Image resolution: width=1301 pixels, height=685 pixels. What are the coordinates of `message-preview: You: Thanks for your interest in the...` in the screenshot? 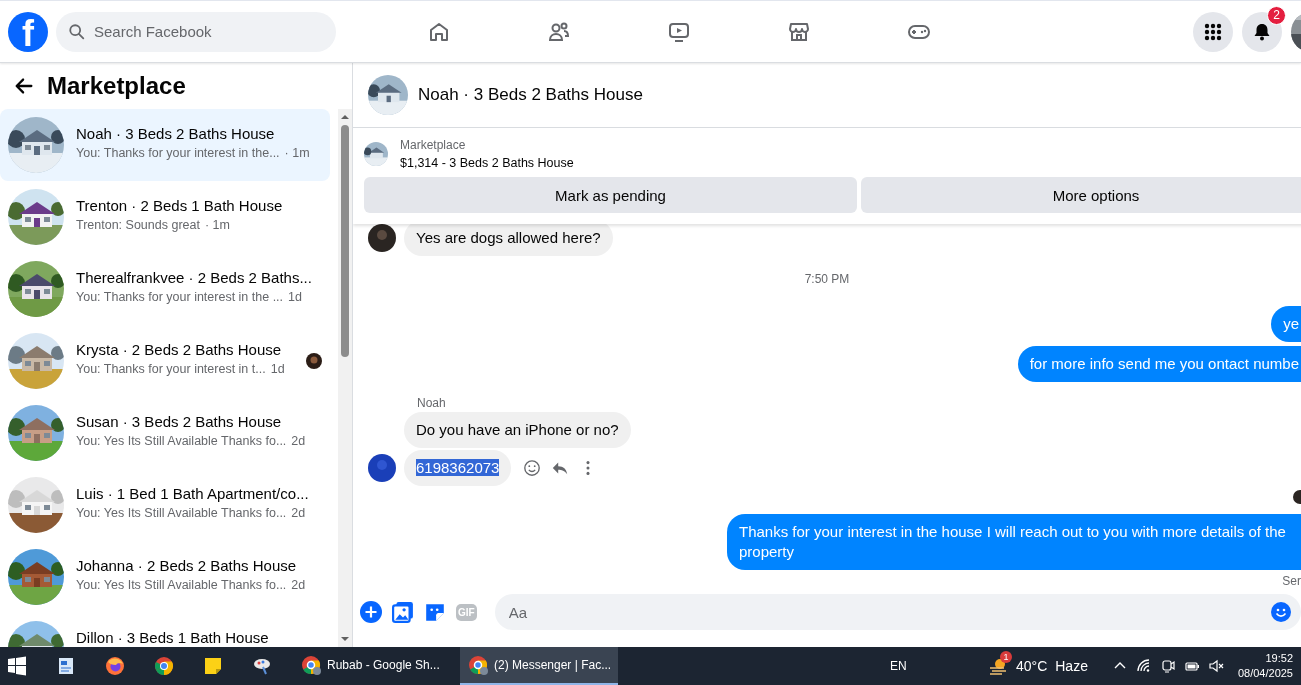 It's located at (178, 153).